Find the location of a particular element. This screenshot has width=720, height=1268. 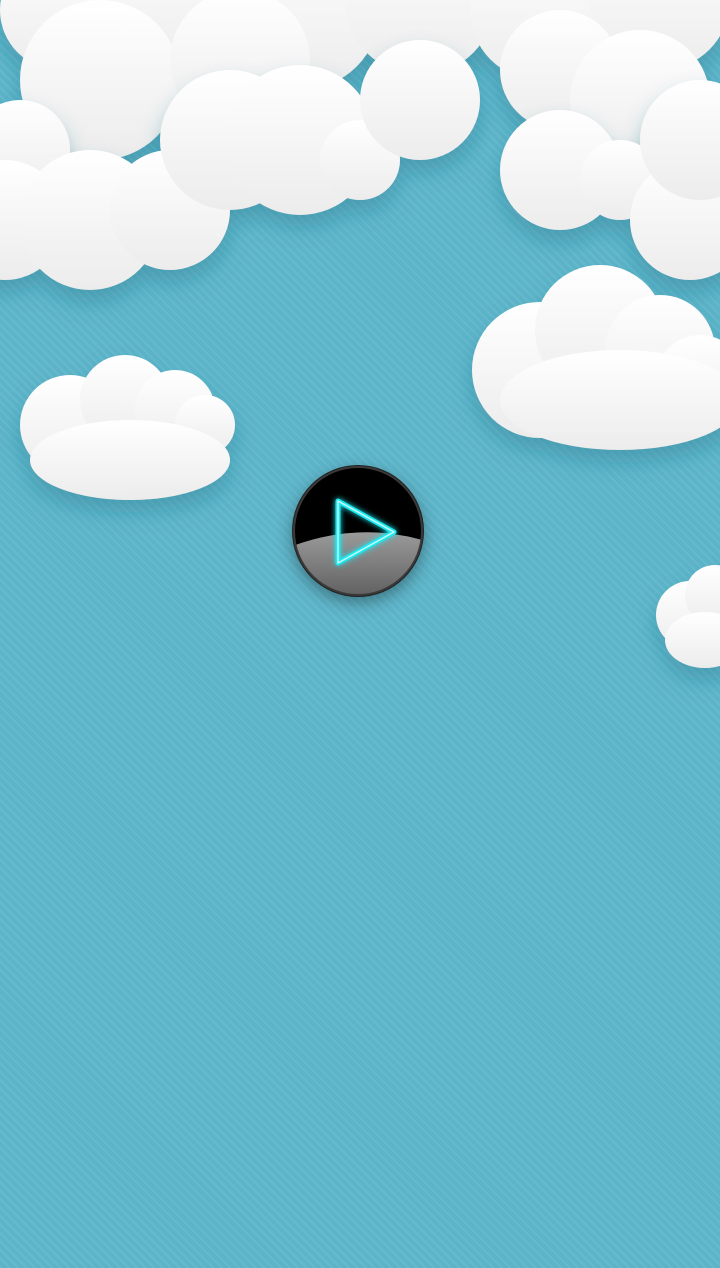

cloud-small-right is located at coordinates (688, 616).